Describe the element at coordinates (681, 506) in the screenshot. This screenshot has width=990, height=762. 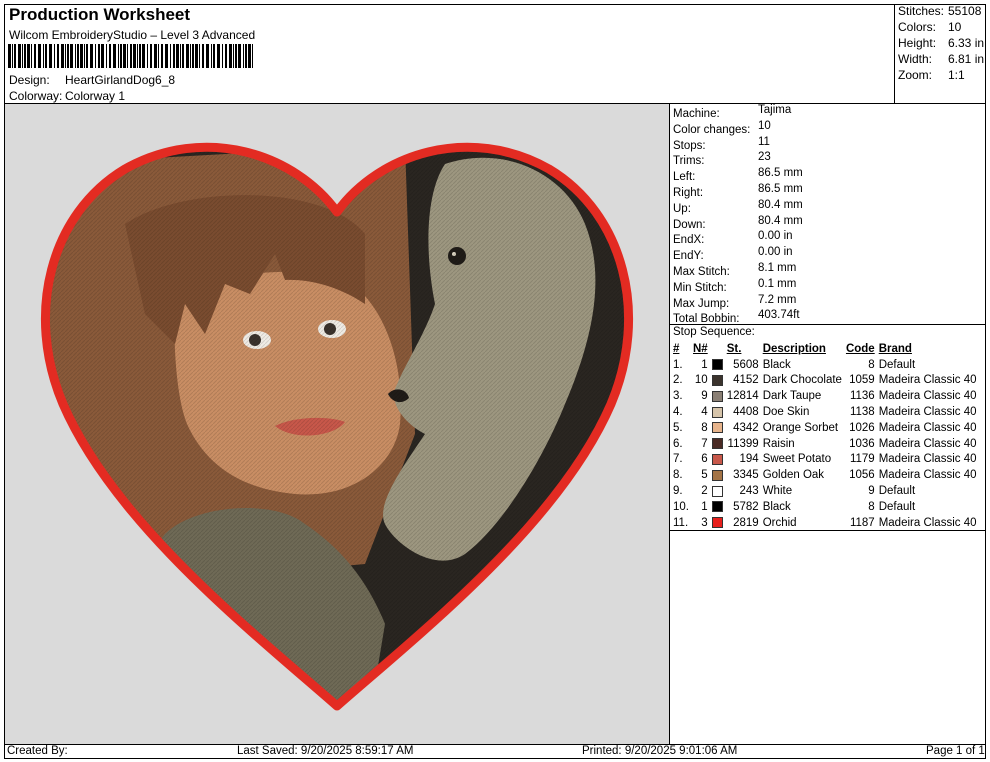
I see `stop-index: 10.` at that location.